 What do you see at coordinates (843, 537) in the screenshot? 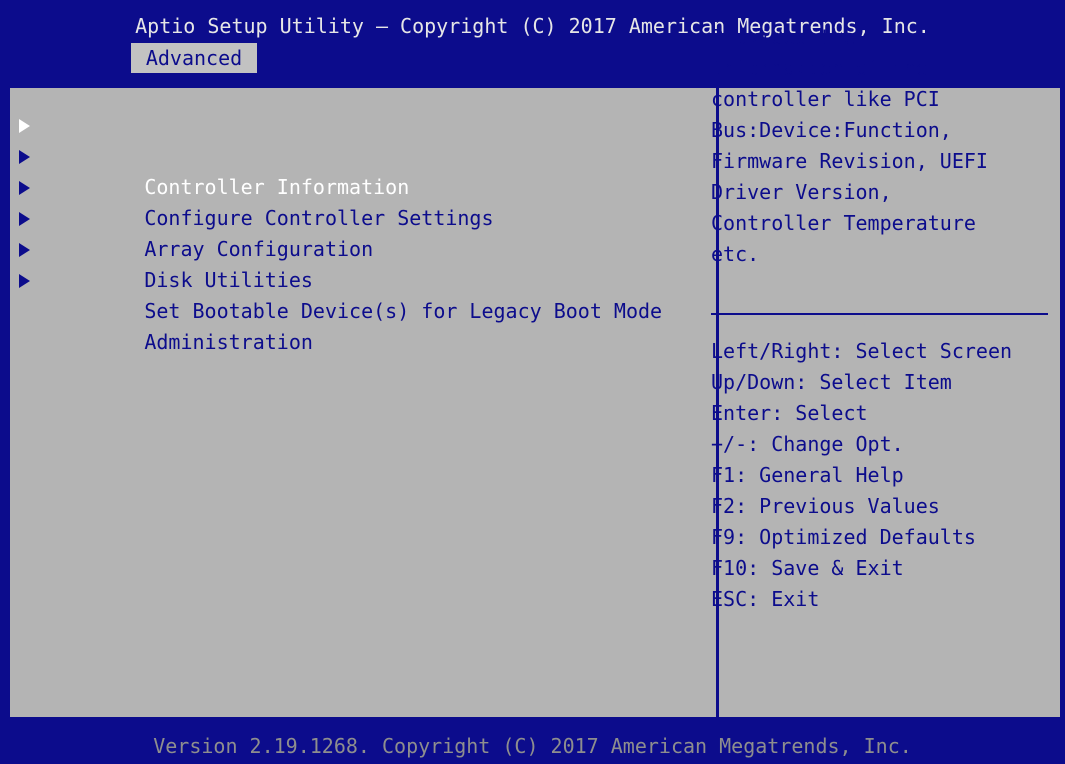
I see `key-legend-line: F9: Optimized Defaults` at bounding box center [843, 537].